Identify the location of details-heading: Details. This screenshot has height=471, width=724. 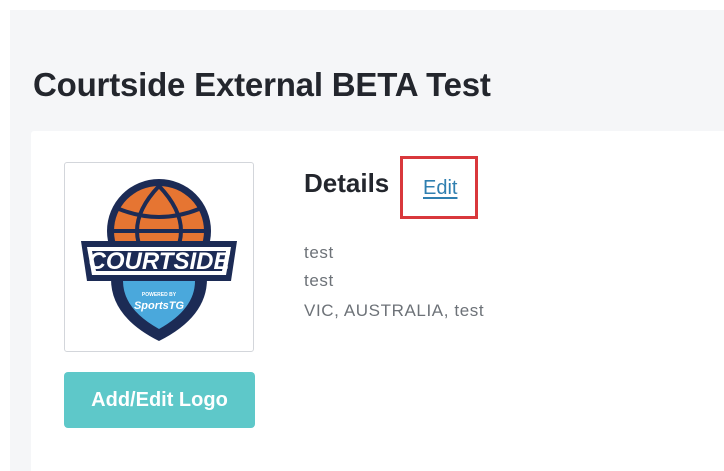
(347, 183).